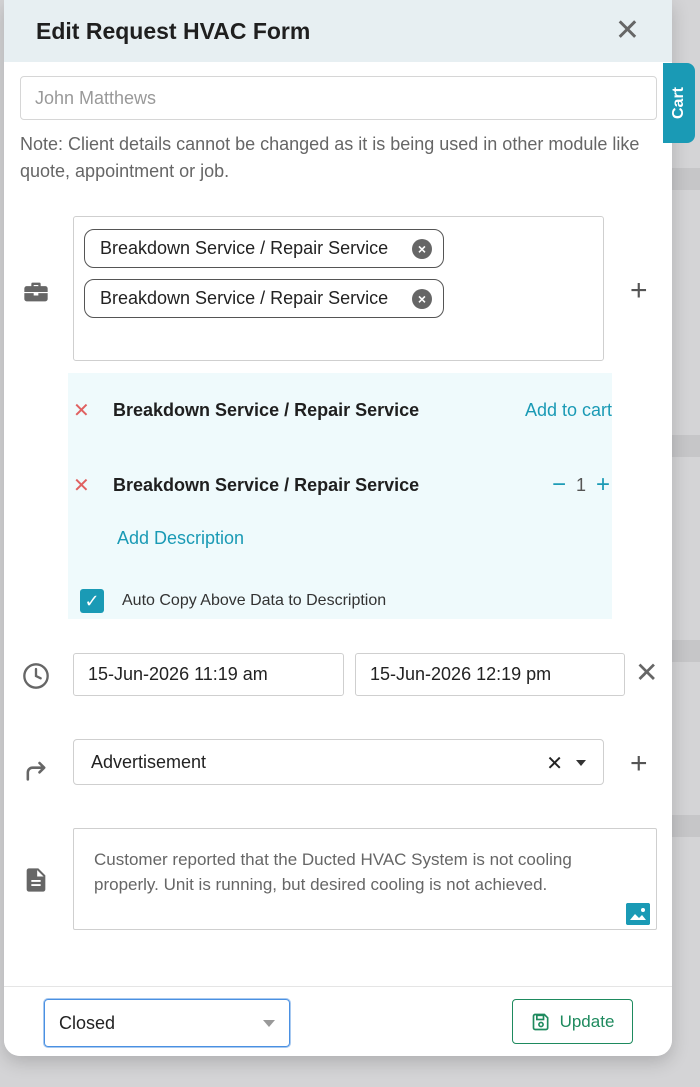 The height and width of the screenshot is (1087, 700). What do you see at coordinates (490, 674) in the screenshot?
I see `end-datetime-field: 15-Jun-2026 12:19 pm` at bounding box center [490, 674].